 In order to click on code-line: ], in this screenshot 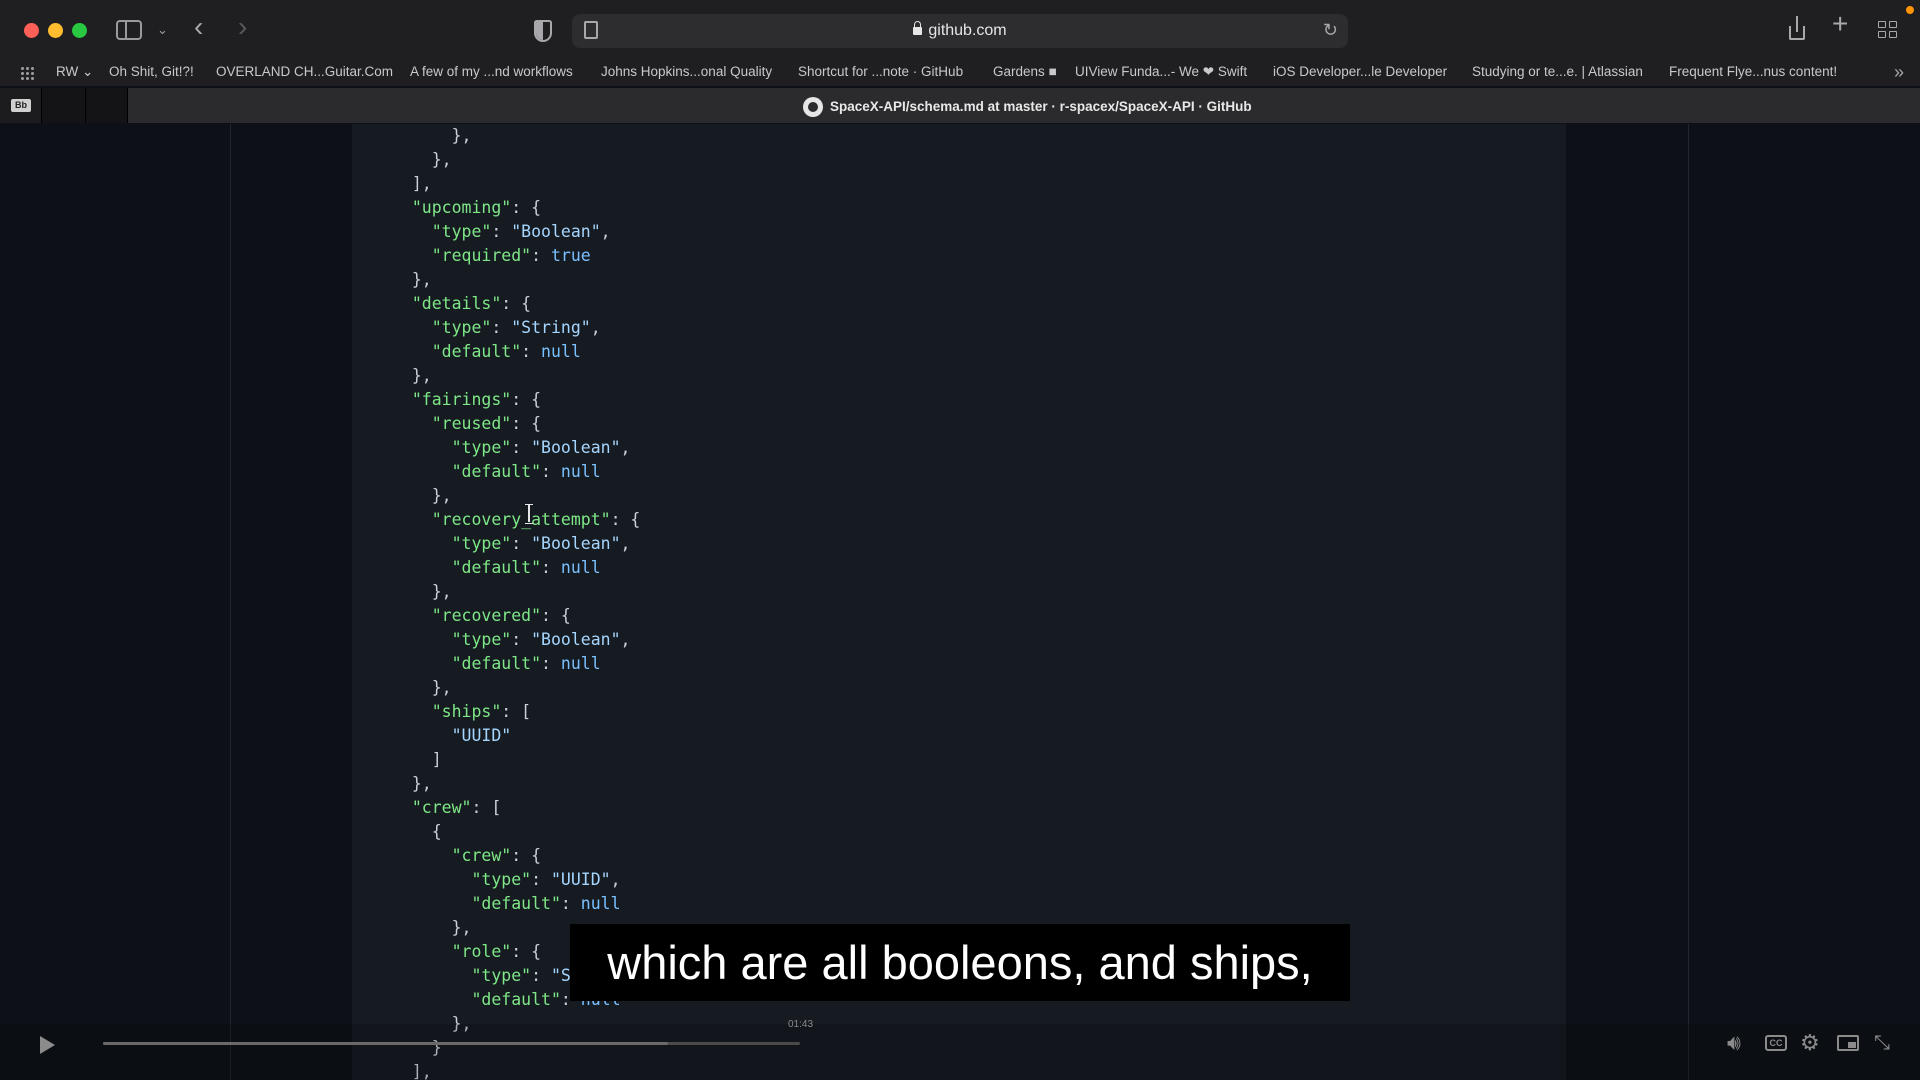, I will do `click(412, 183)`.